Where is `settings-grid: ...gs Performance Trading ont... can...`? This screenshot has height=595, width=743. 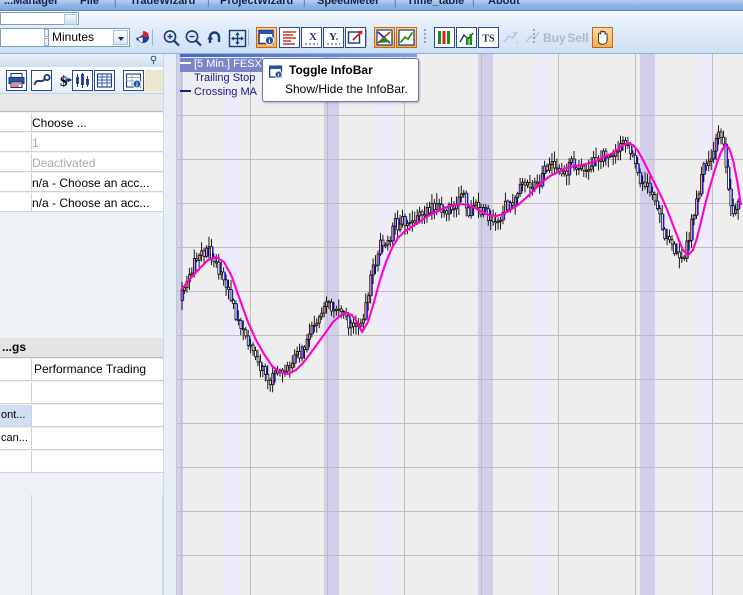
settings-grid: ...gs Performance Trading ont... can... is located at coordinates (81, 416).